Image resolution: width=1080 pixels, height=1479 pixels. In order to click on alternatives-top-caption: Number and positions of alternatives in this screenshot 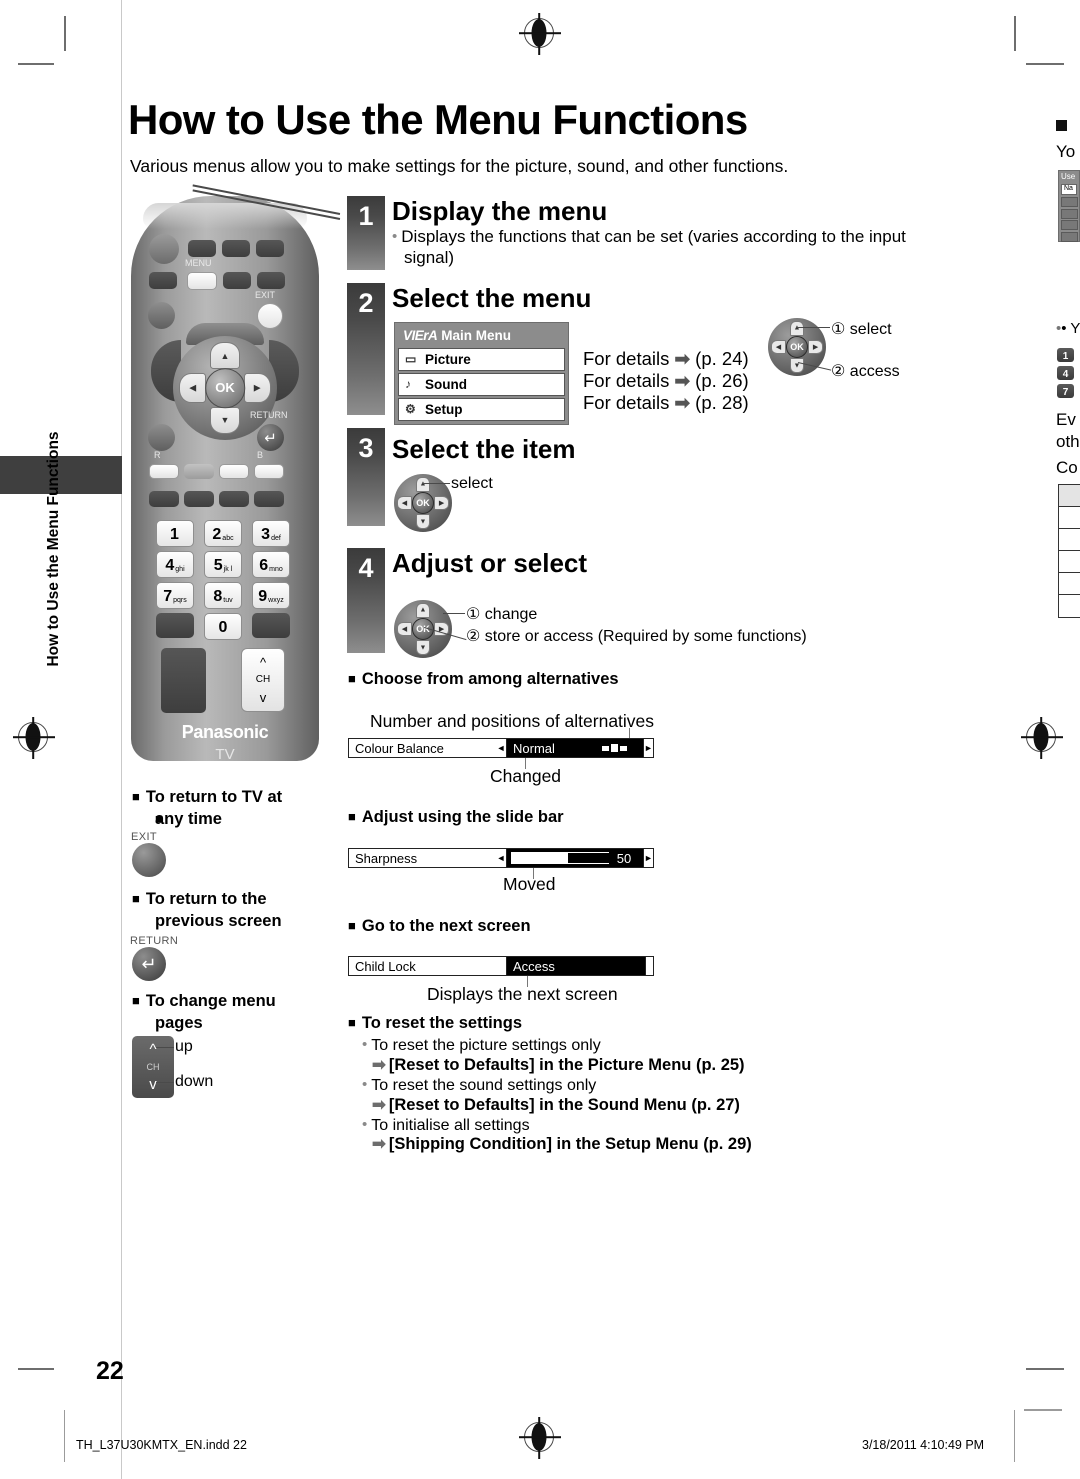, I will do `click(512, 721)`.